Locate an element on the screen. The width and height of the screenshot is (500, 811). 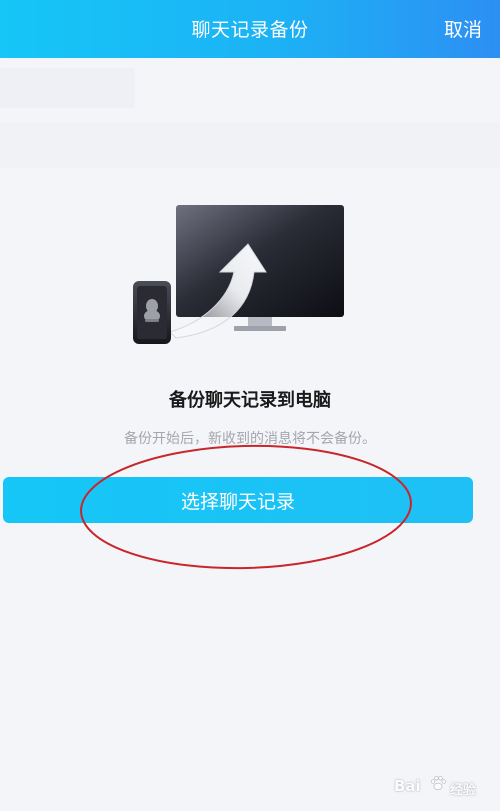
select-chat-records-button: 选择聊天记录 is located at coordinates (238, 500).